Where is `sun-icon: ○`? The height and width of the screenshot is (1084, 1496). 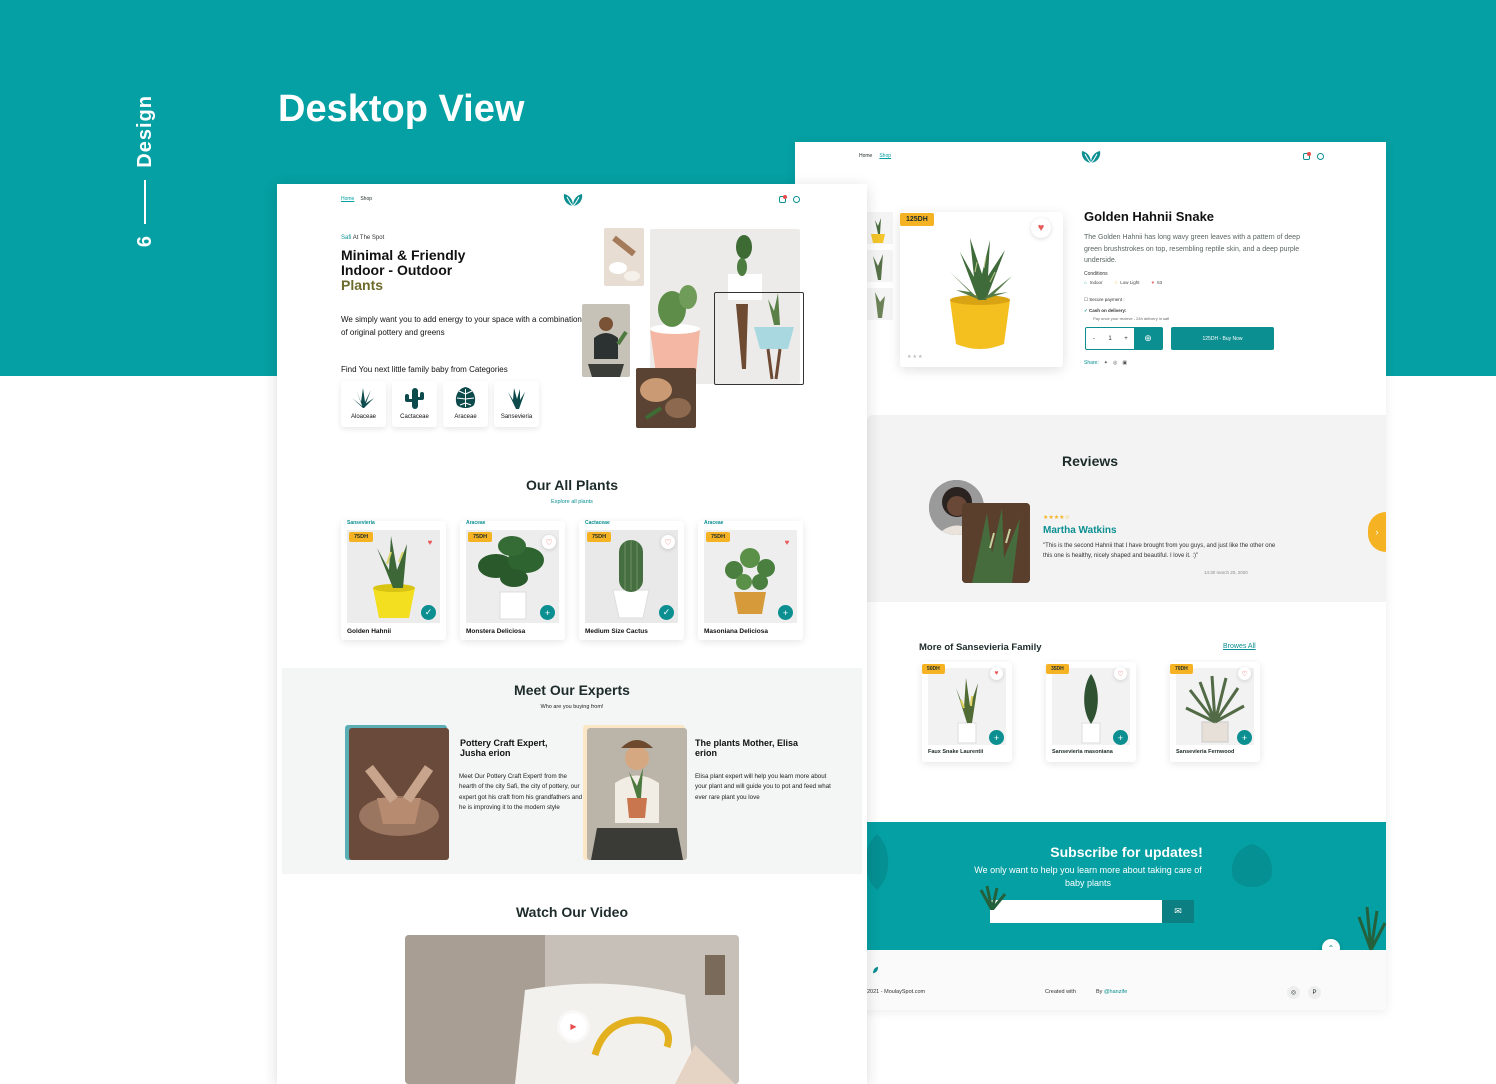
sun-icon: ○ is located at coordinates (1116, 282).